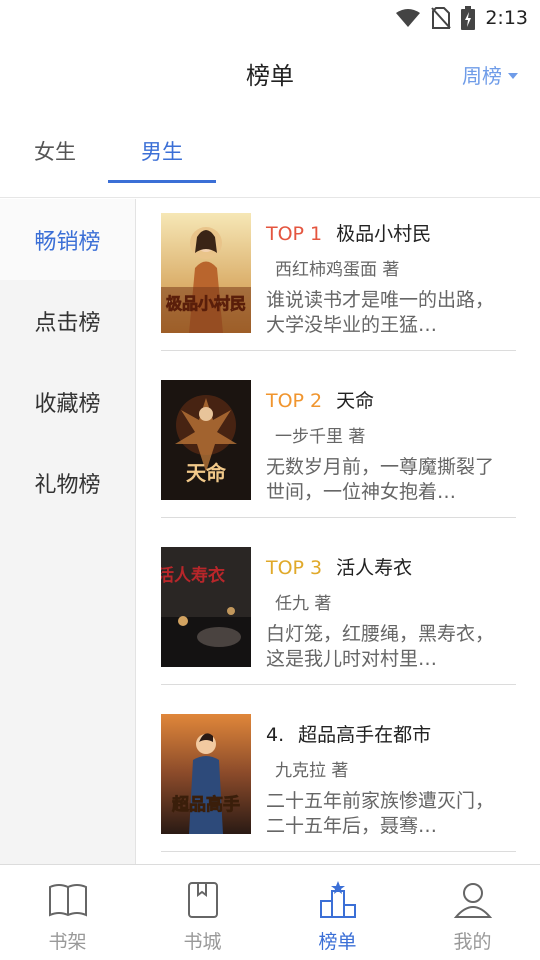 This screenshot has height=960, width=540. I want to click on tab-male: 男生, so click(162, 151).